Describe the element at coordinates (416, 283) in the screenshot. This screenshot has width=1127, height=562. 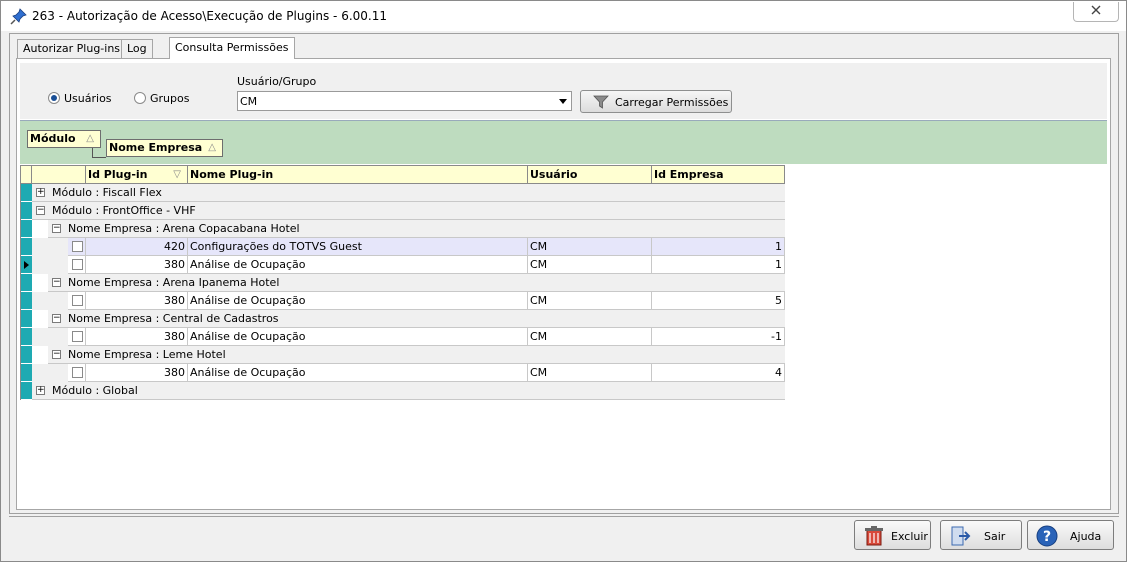
I see `group-row-company: − Nome Empresa : Arena Ipanema Hotel` at that location.